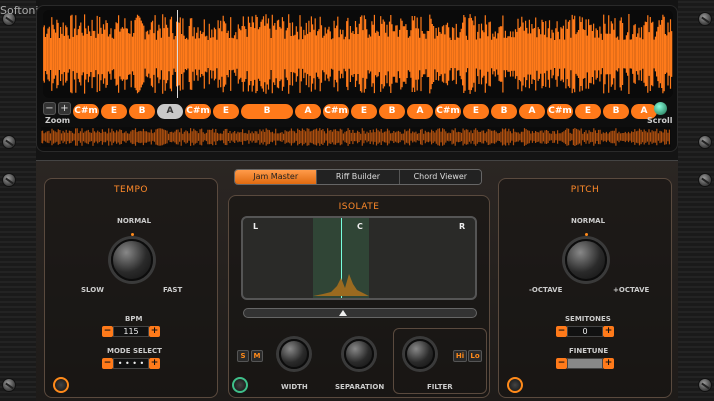 Image resolution: width=714 pixels, height=401 pixels. I want to click on pitch-power-icon, so click(515, 385).